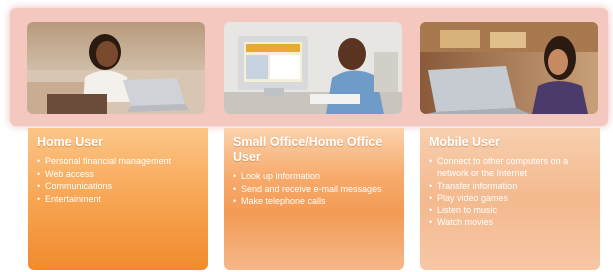 This screenshot has height=272, width=613. What do you see at coordinates (464, 142) in the screenshot?
I see `card-title: Mobile User` at bounding box center [464, 142].